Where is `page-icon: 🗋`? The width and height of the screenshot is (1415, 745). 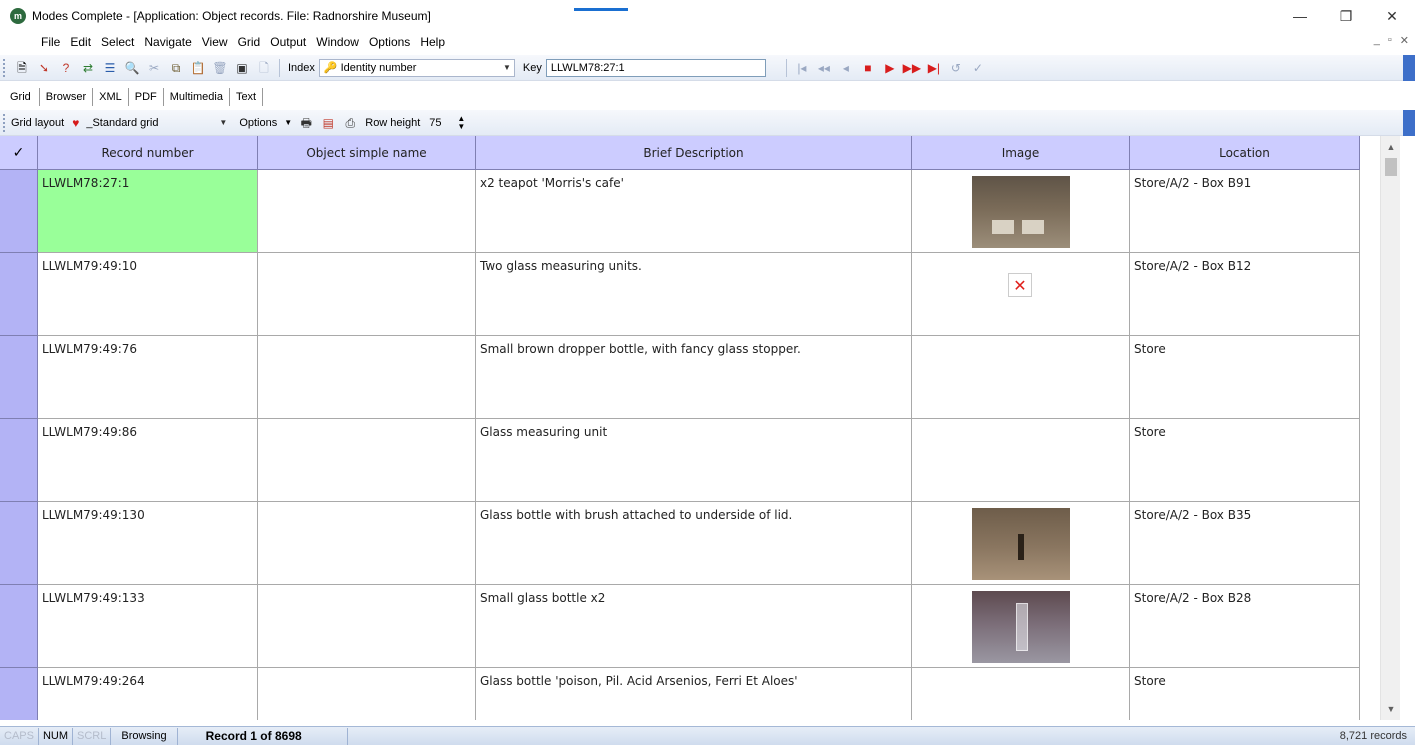
page-icon: 🗋 is located at coordinates (264, 68).